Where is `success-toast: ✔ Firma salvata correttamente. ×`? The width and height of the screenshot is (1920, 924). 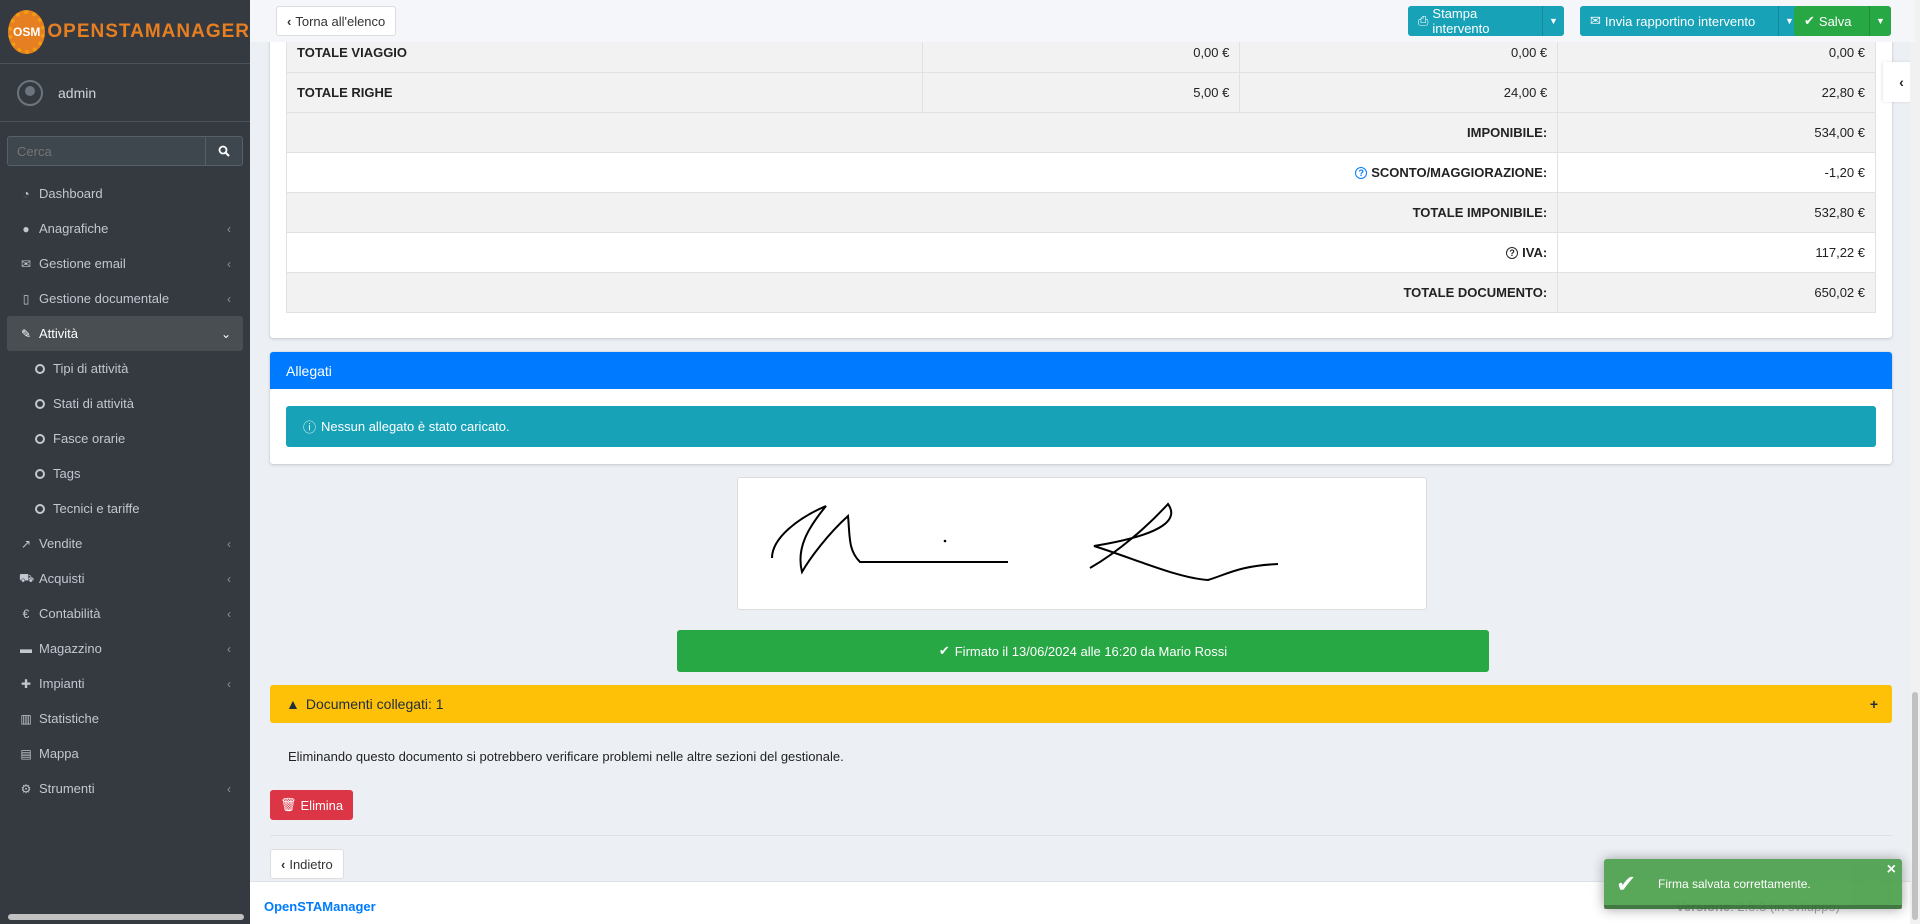
success-toast: ✔ Firma salvata correttamente. × is located at coordinates (1753, 884).